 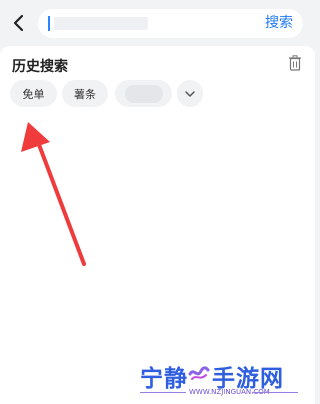 What do you see at coordinates (170, 23) in the screenshot?
I see `search-input: 搜索` at bounding box center [170, 23].